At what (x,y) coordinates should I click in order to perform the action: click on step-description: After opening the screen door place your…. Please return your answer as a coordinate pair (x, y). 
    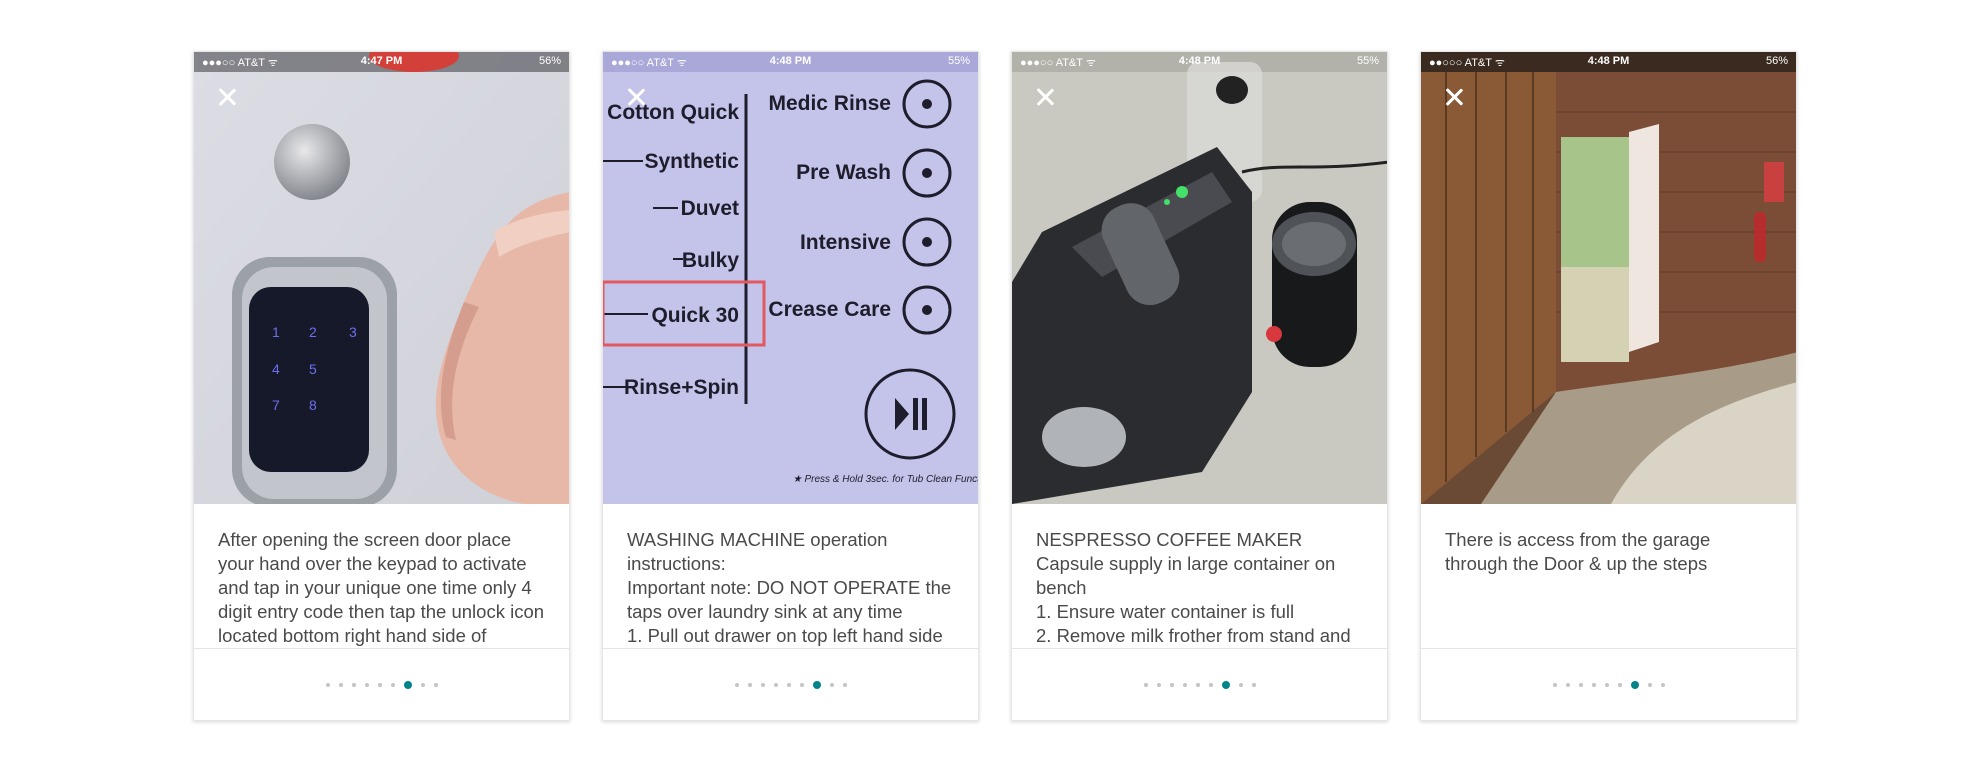
    Looking at the image, I should click on (381, 576).